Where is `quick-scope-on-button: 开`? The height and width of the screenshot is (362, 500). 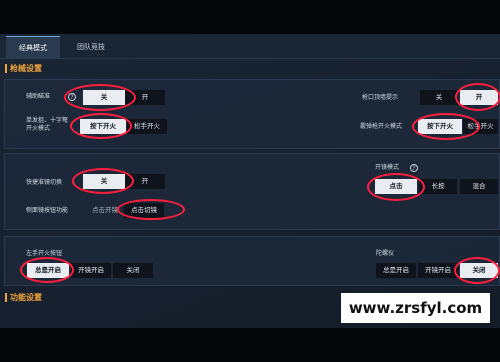 quick-scope-on-button: 开 is located at coordinates (145, 181).